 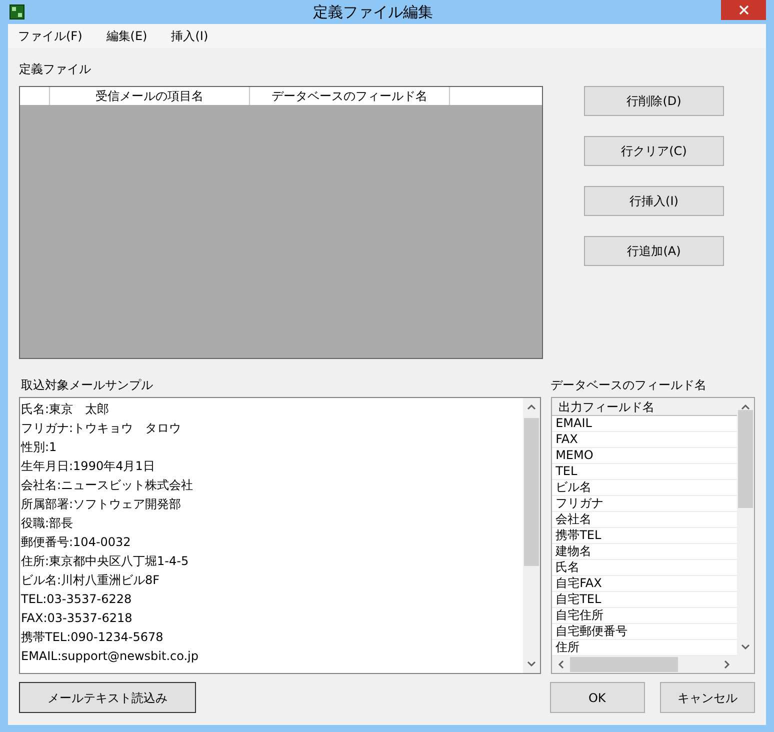 I want to click on field-list-item: 建物名, so click(x=644, y=552).